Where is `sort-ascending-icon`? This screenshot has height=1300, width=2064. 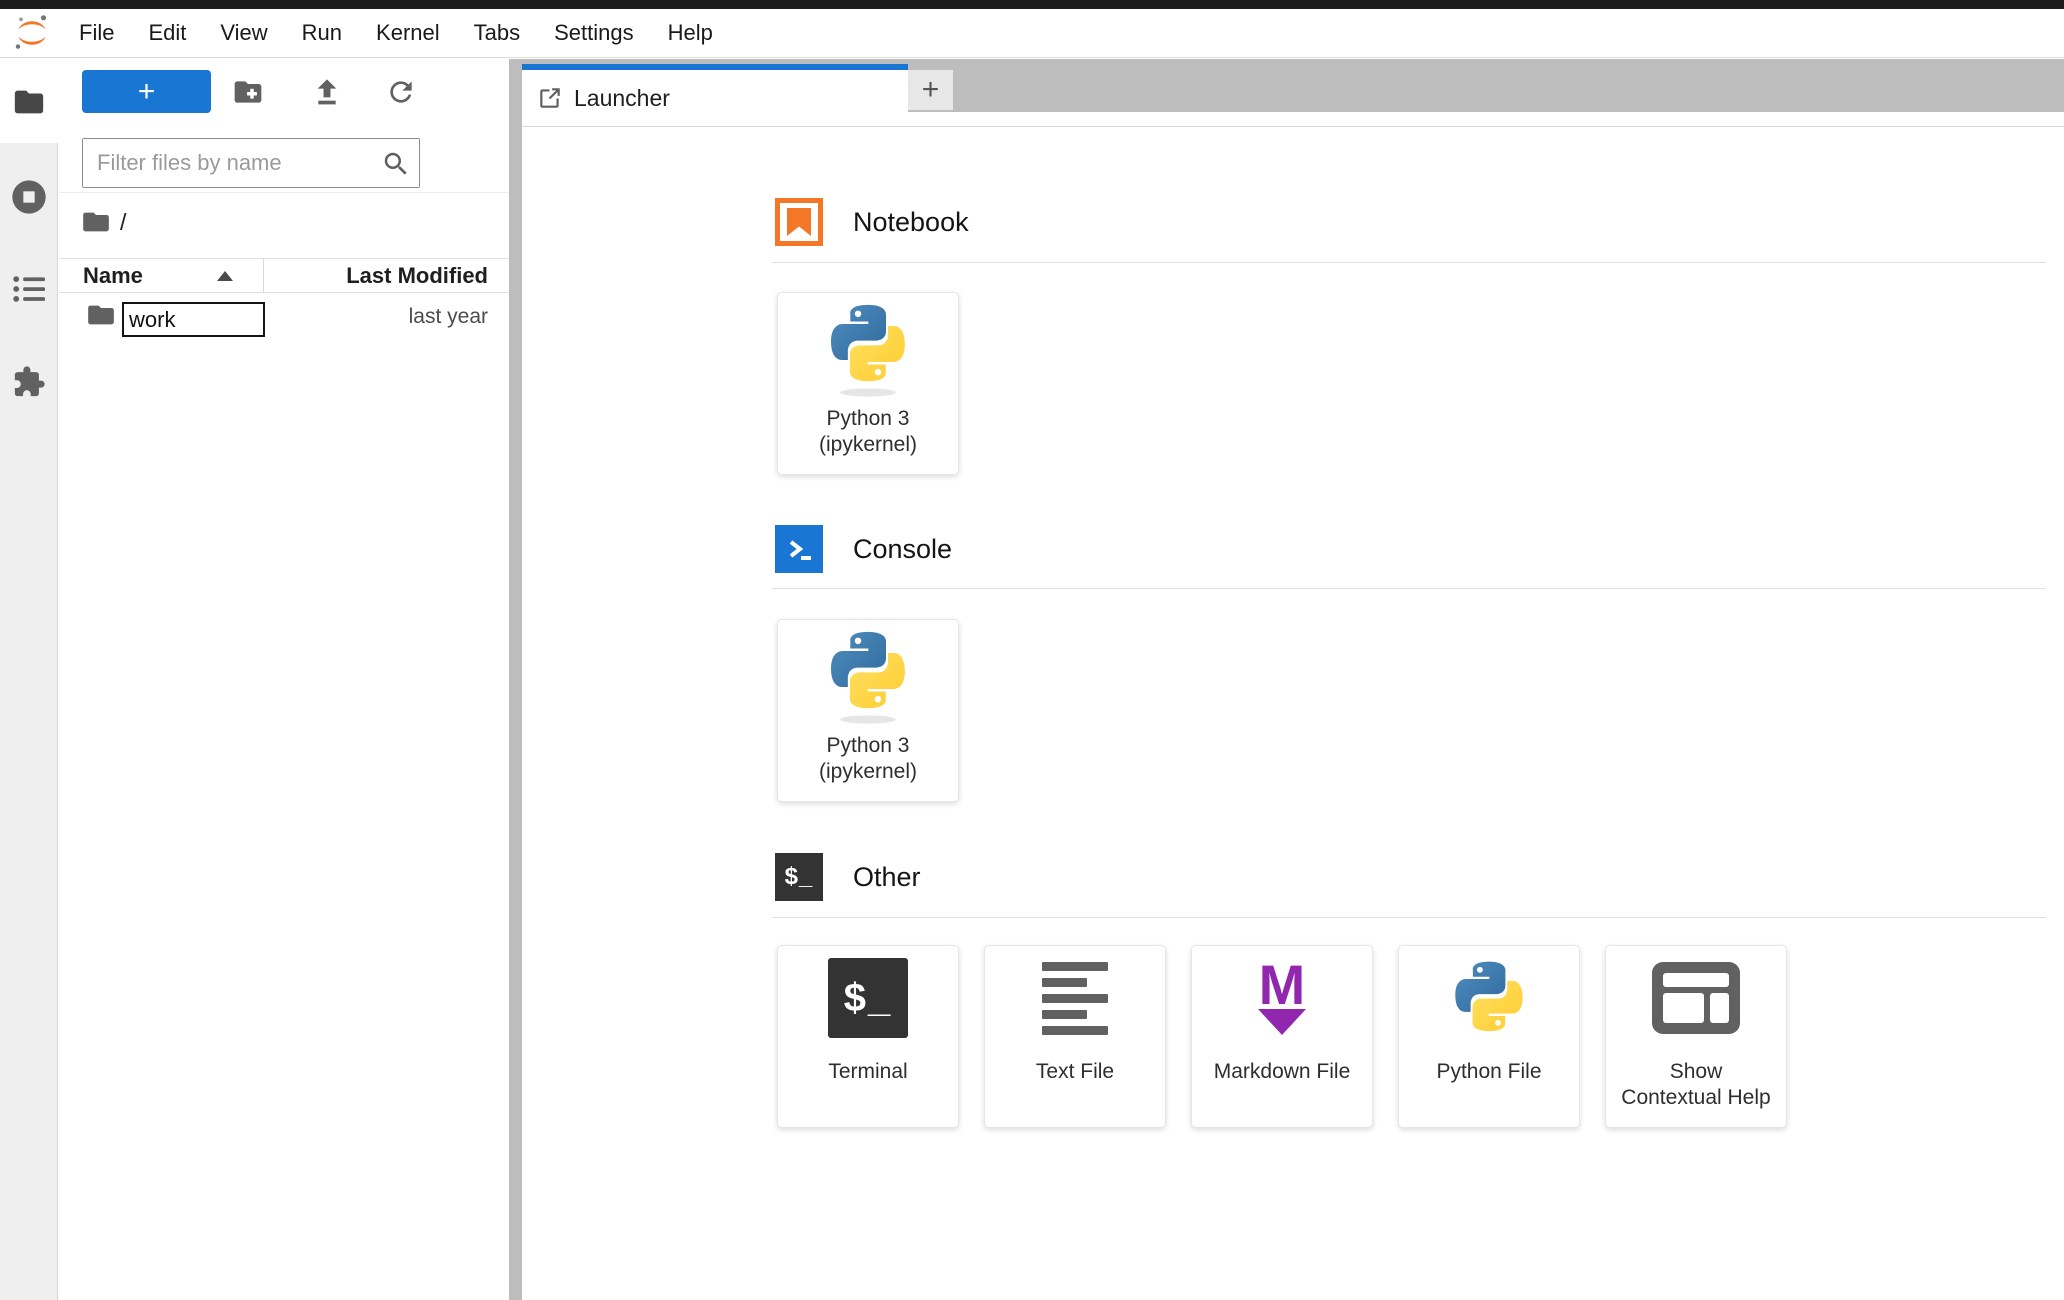 sort-ascending-icon is located at coordinates (225, 276).